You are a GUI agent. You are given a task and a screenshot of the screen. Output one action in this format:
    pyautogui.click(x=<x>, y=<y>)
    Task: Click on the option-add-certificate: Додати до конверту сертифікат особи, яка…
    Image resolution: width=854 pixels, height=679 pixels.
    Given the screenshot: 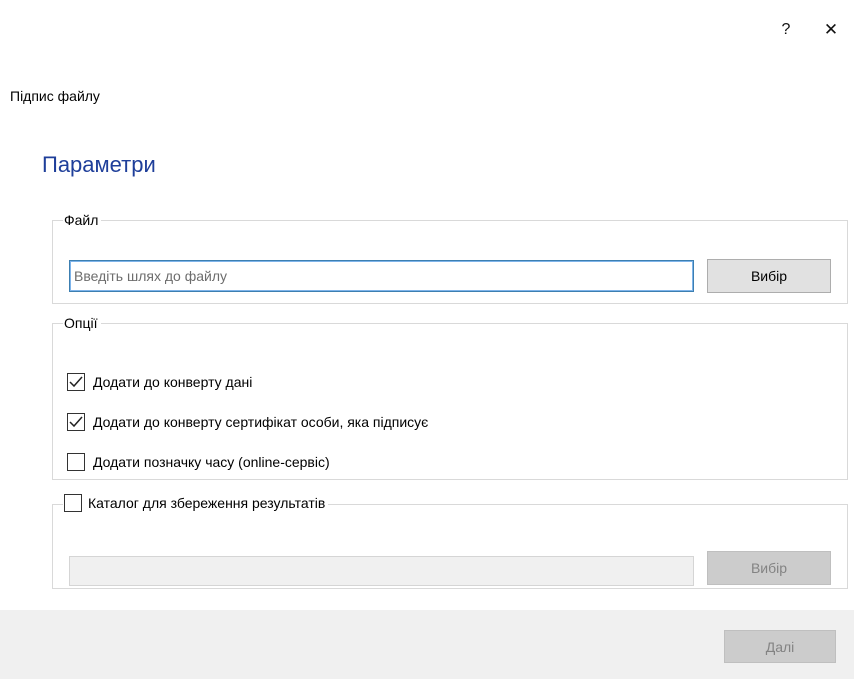 What is the action you would take?
    pyautogui.click(x=247, y=422)
    